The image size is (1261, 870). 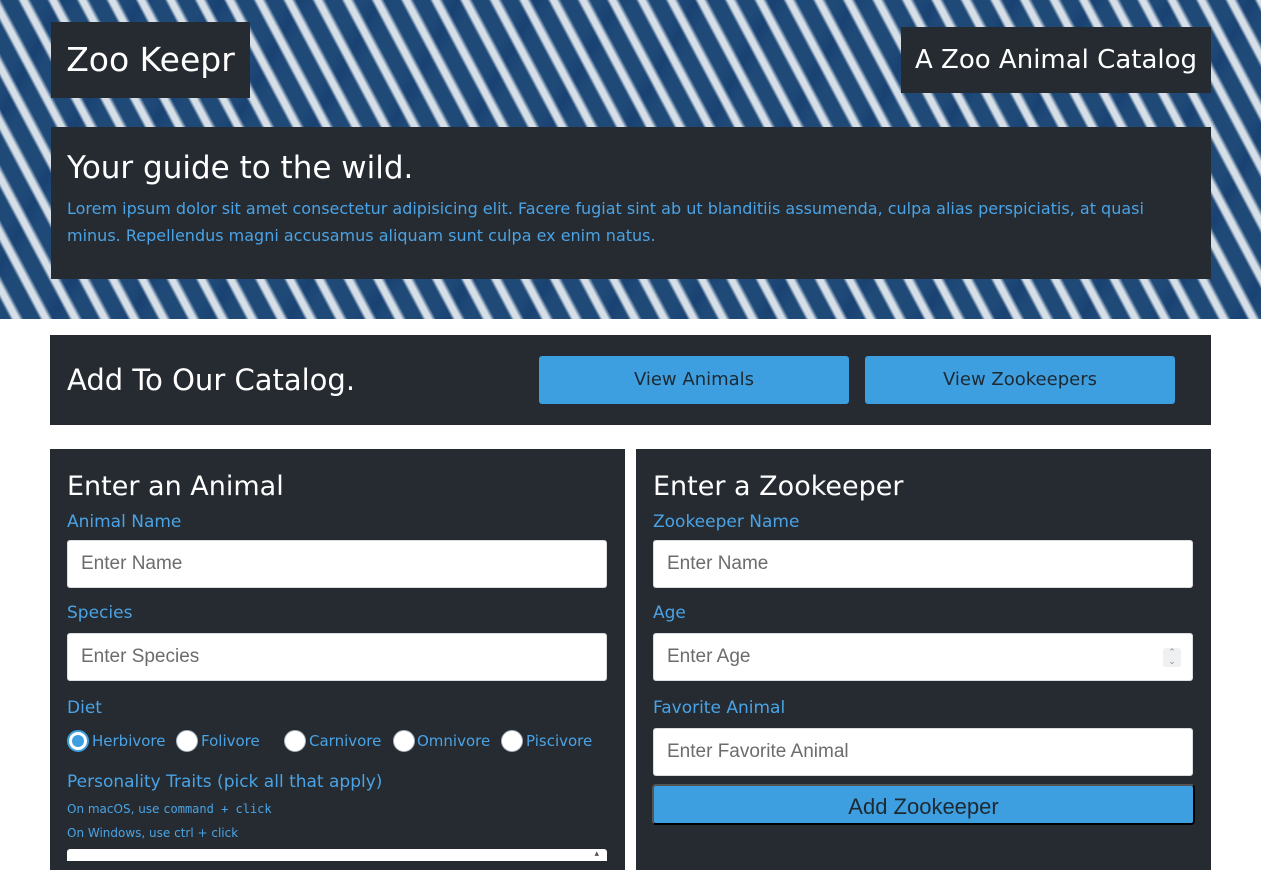 What do you see at coordinates (454, 741) in the screenshot?
I see `diet-option-label: Omnivore` at bounding box center [454, 741].